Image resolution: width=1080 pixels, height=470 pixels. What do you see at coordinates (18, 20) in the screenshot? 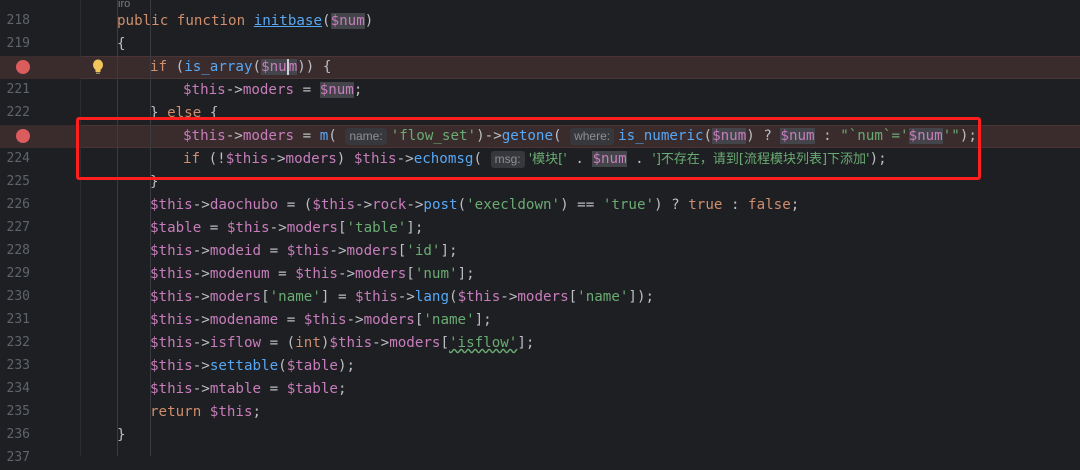
I see `line-number: 218` at bounding box center [18, 20].